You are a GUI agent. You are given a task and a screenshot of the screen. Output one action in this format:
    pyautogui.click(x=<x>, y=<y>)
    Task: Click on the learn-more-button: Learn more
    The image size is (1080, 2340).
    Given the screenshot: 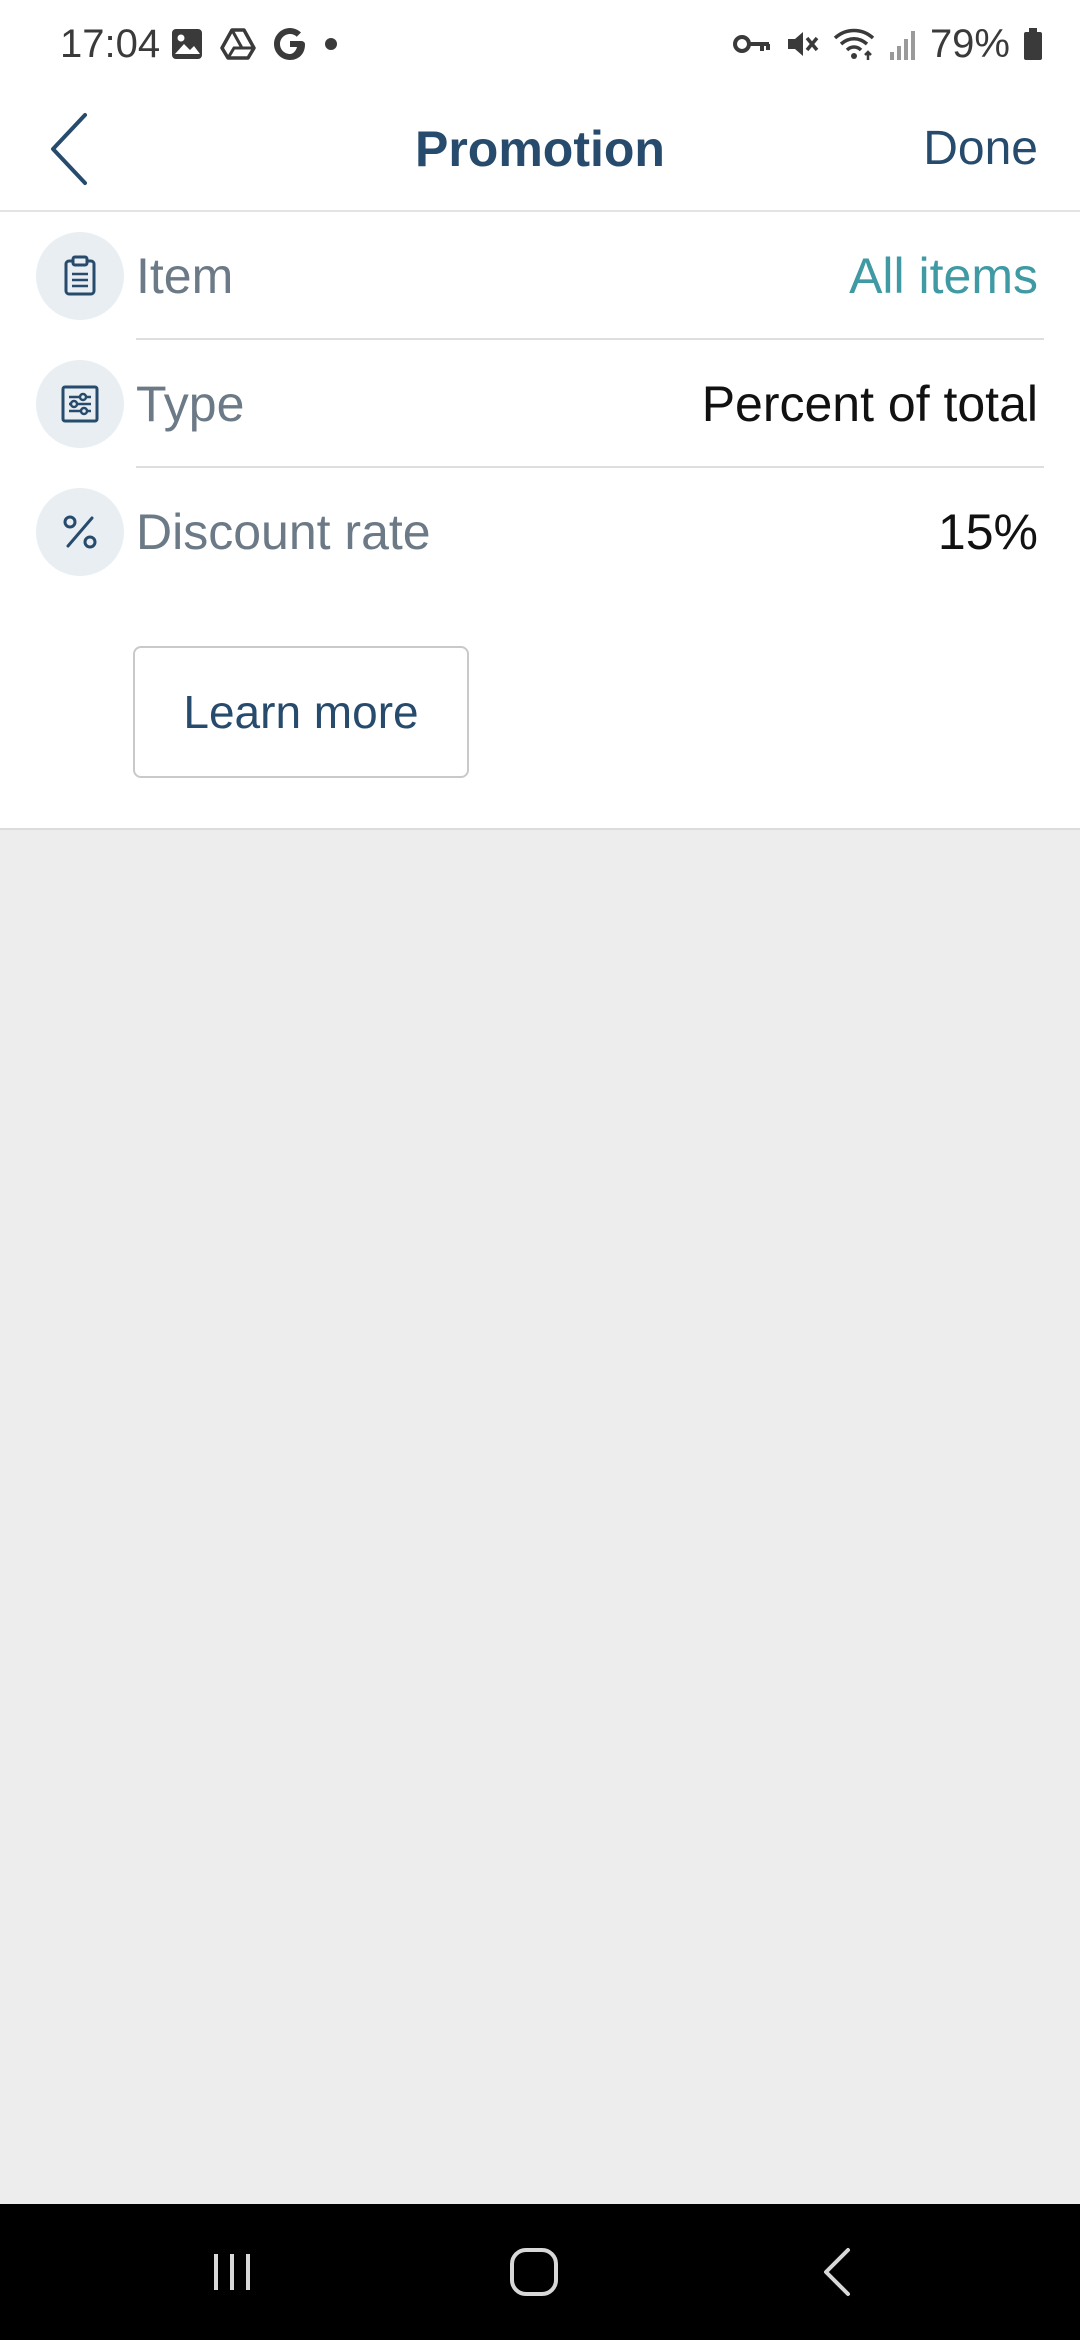 What is the action you would take?
    pyautogui.click(x=301, y=712)
    